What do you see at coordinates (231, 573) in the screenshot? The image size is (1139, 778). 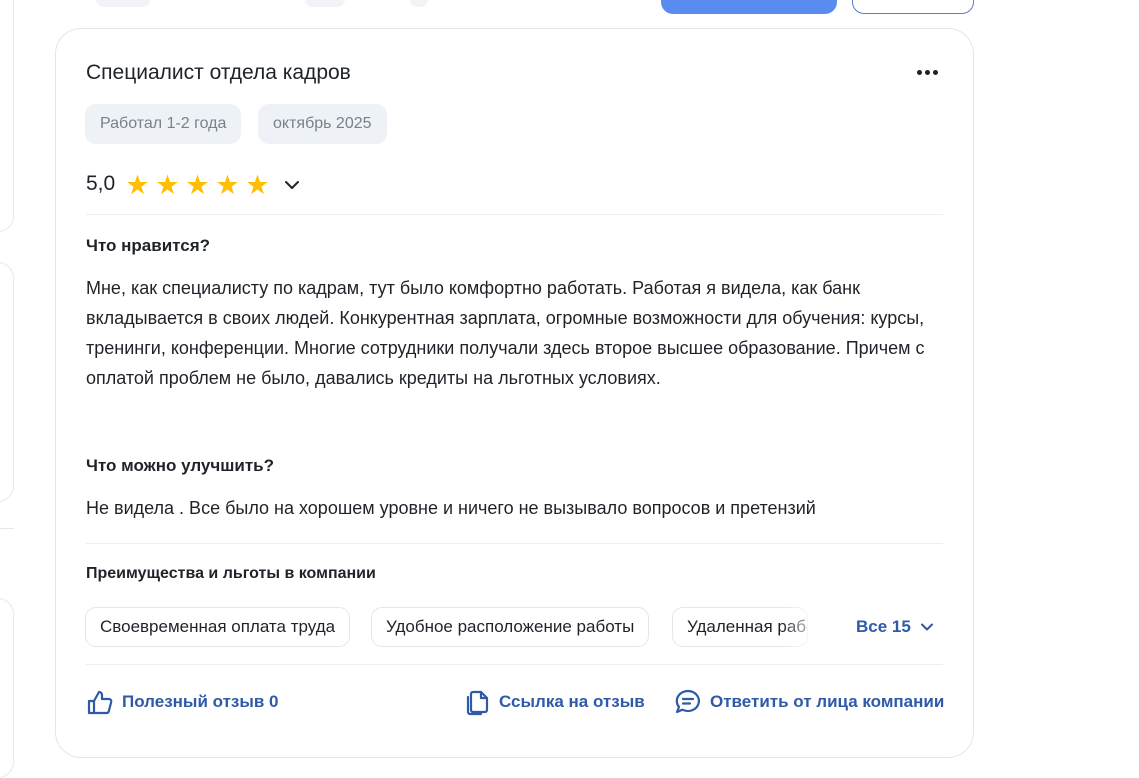 I see `benefits-heading: Преимущества и льготы в компании` at bounding box center [231, 573].